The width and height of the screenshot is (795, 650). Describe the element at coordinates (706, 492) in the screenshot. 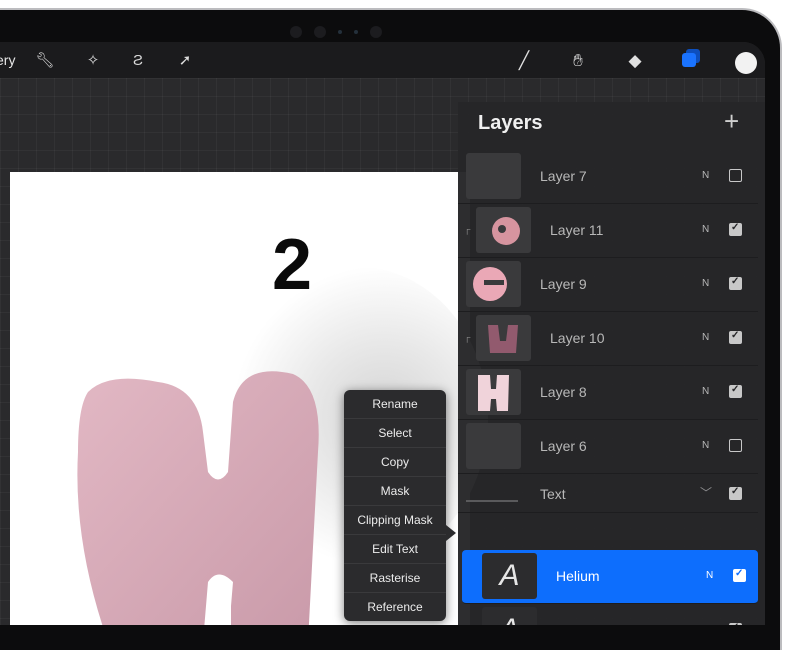

I see `chevron-down-icon: ﹀` at that location.